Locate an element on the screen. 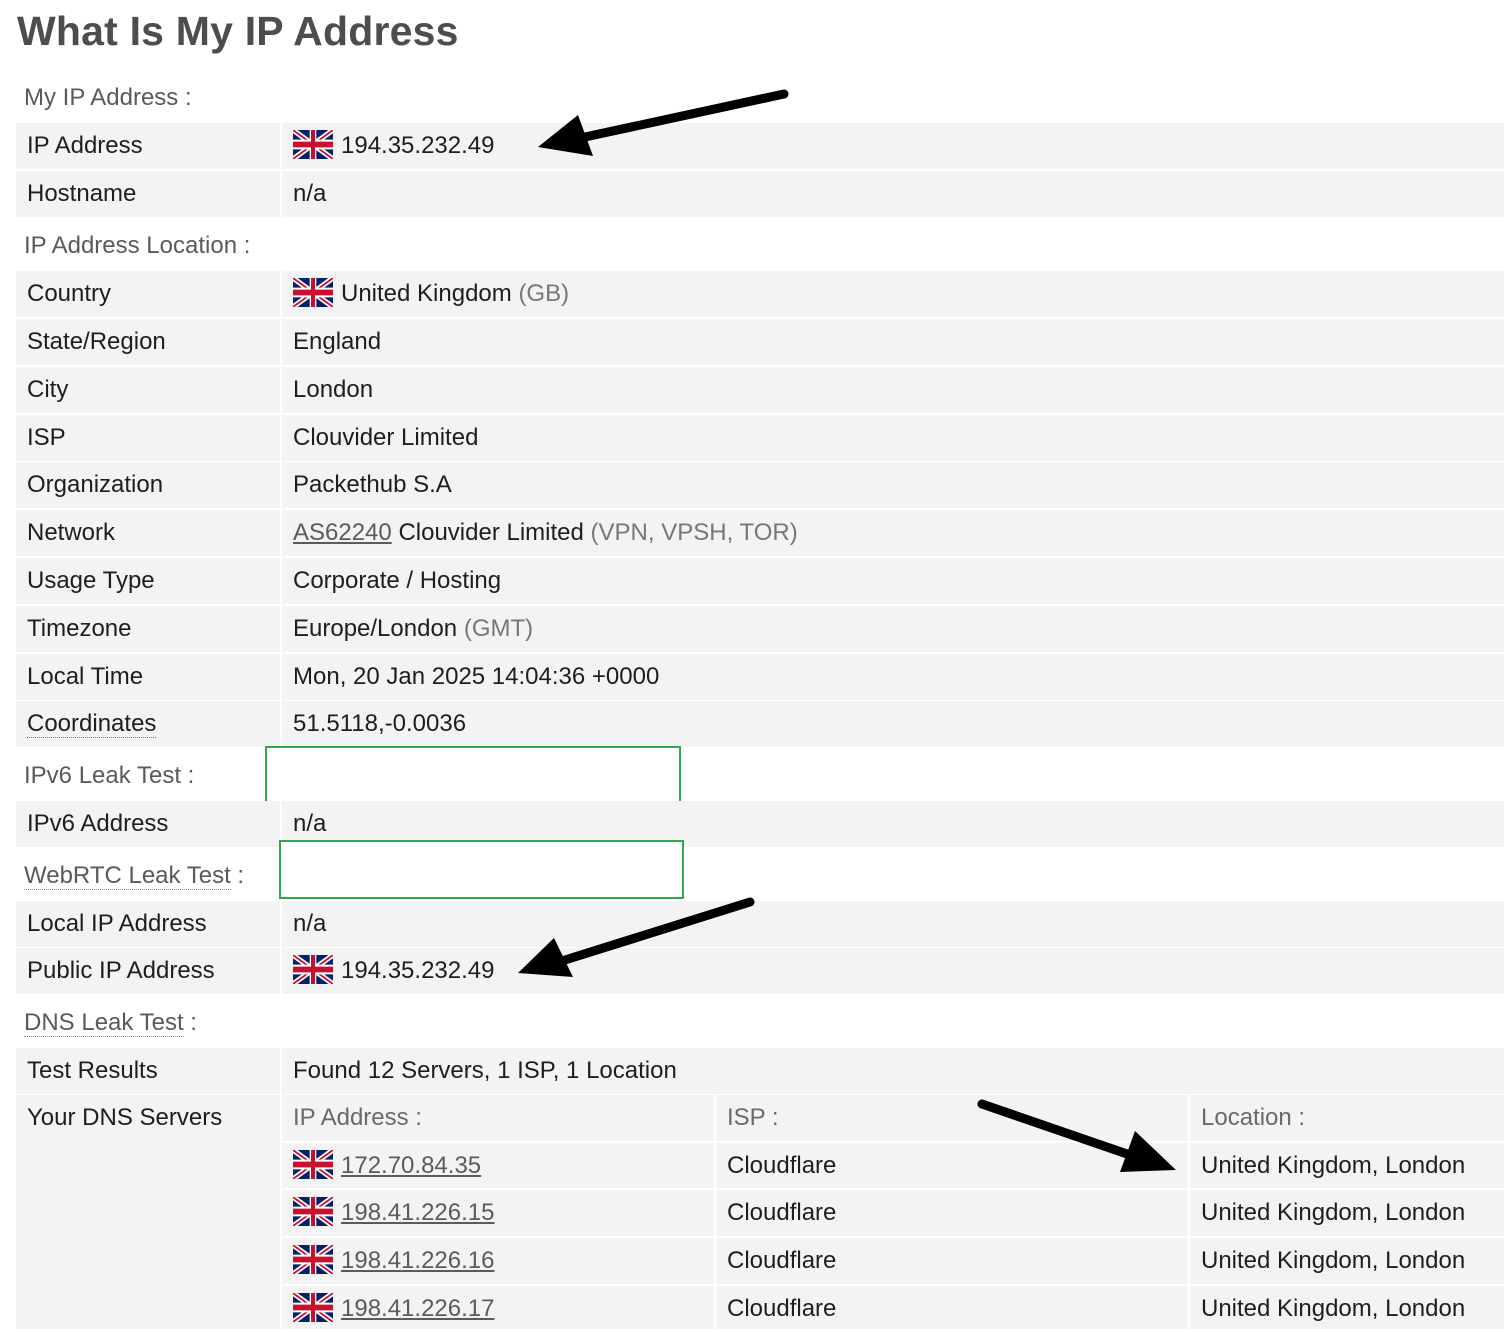  section-dns: DNS Leak Test : is located at coordinates (110, 1023).